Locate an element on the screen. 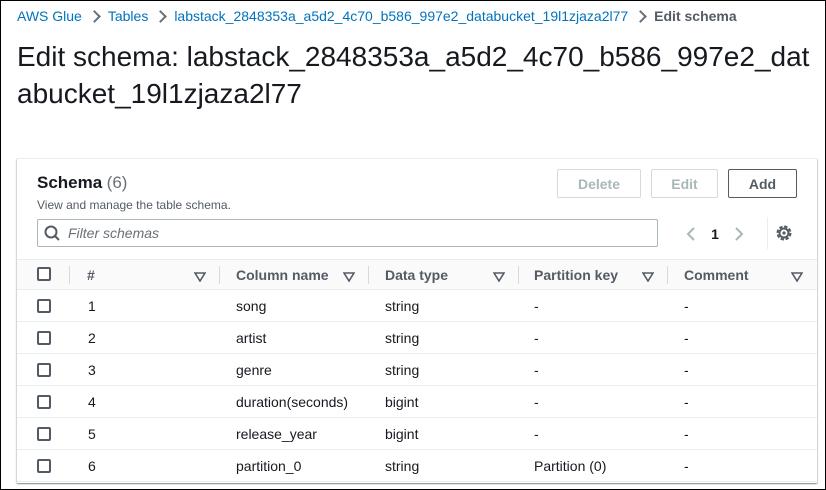  cell-column-name: release_year is located at coordinates (276, 433).